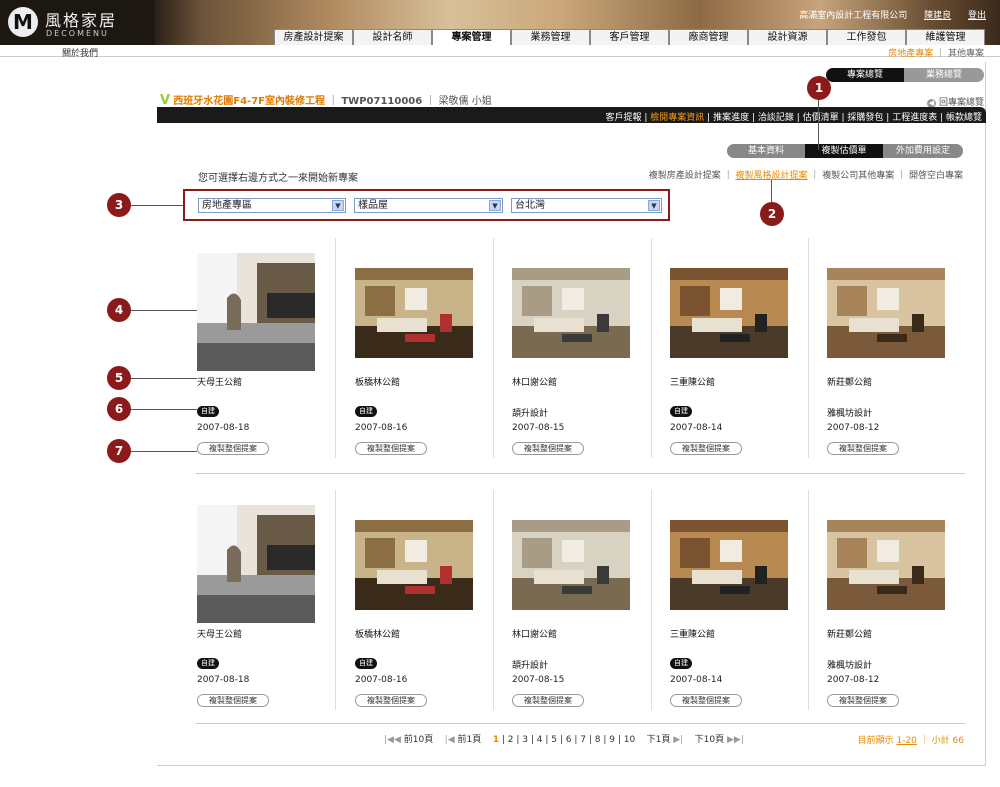 Image resolution: width=1000 pixels, height=787 pixels. I want to click on row-divider, so click(580, 473).